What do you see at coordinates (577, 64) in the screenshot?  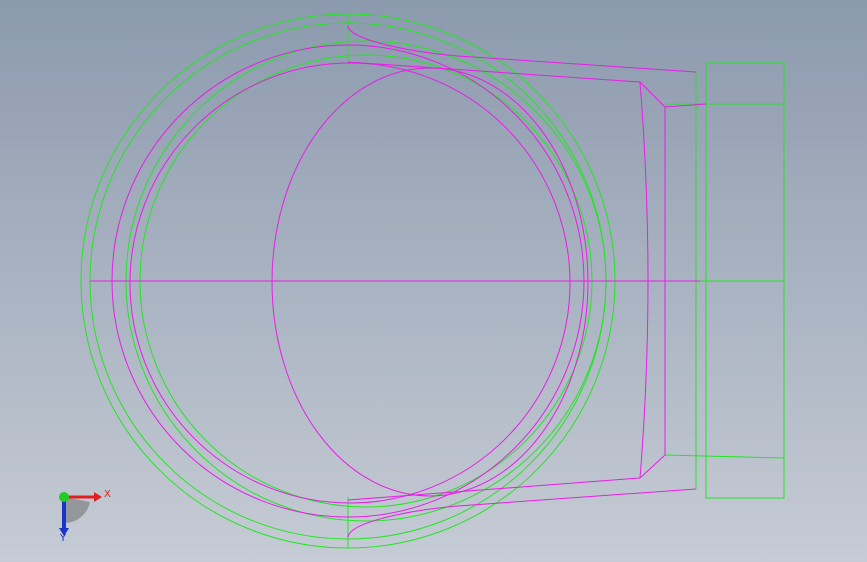 I see `arm-upper-edge` at bounding box center [577, 64].